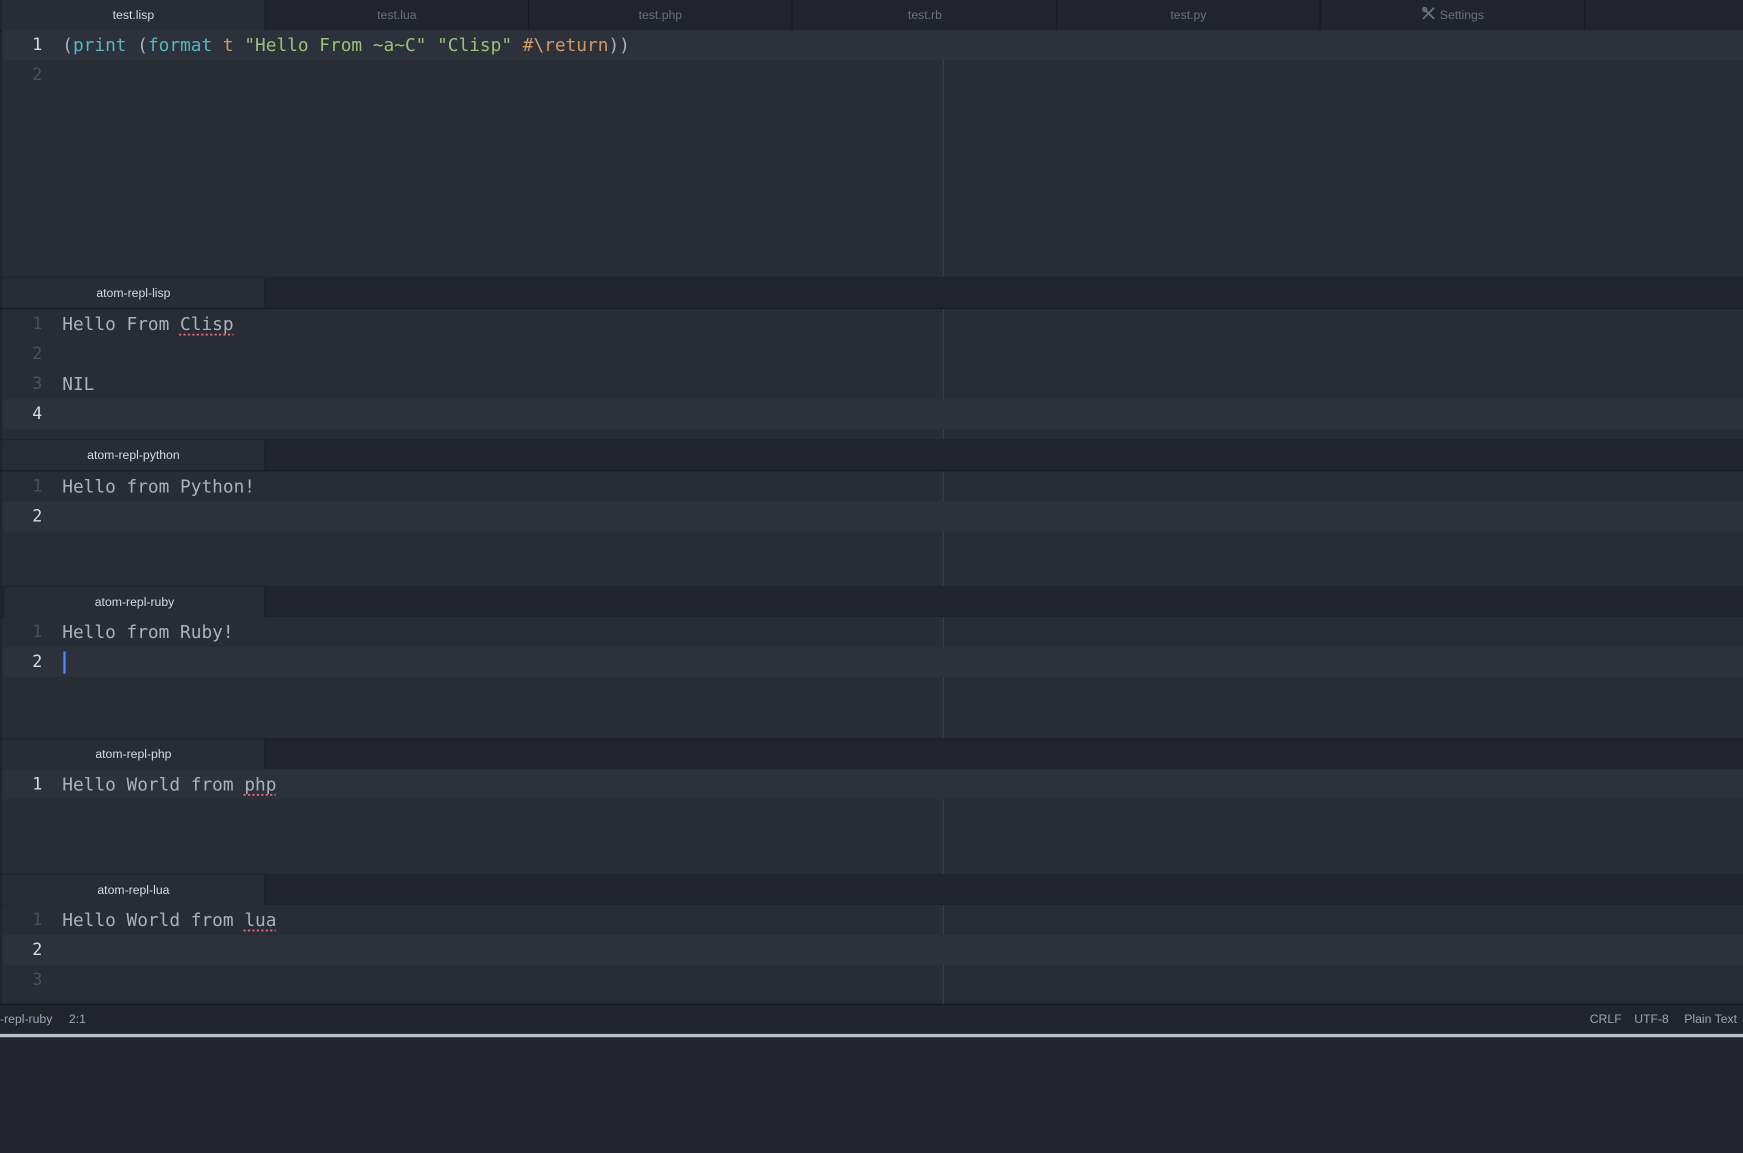  Describe the element at coordinates (37, 413) in the screenshot. I see `line-number: 4` at that location.